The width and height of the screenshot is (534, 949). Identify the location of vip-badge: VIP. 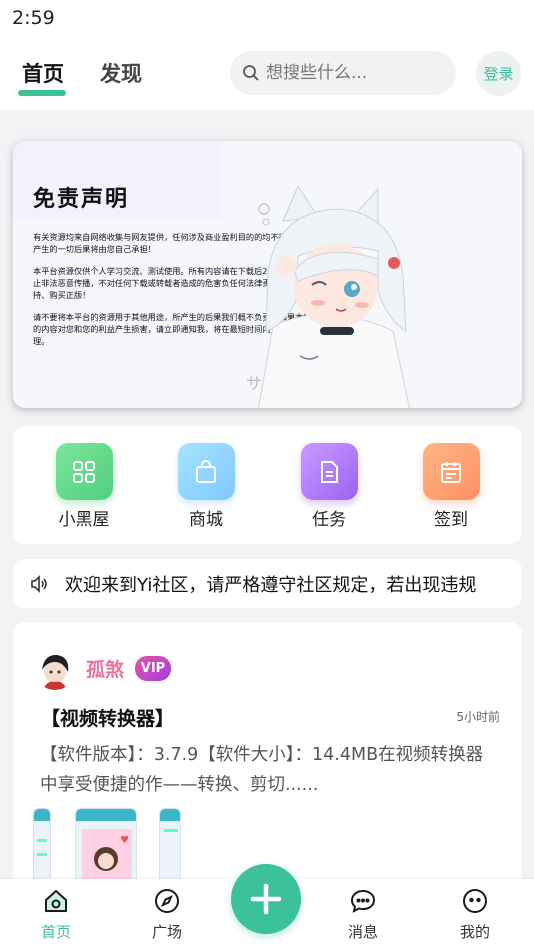
(153, 668).